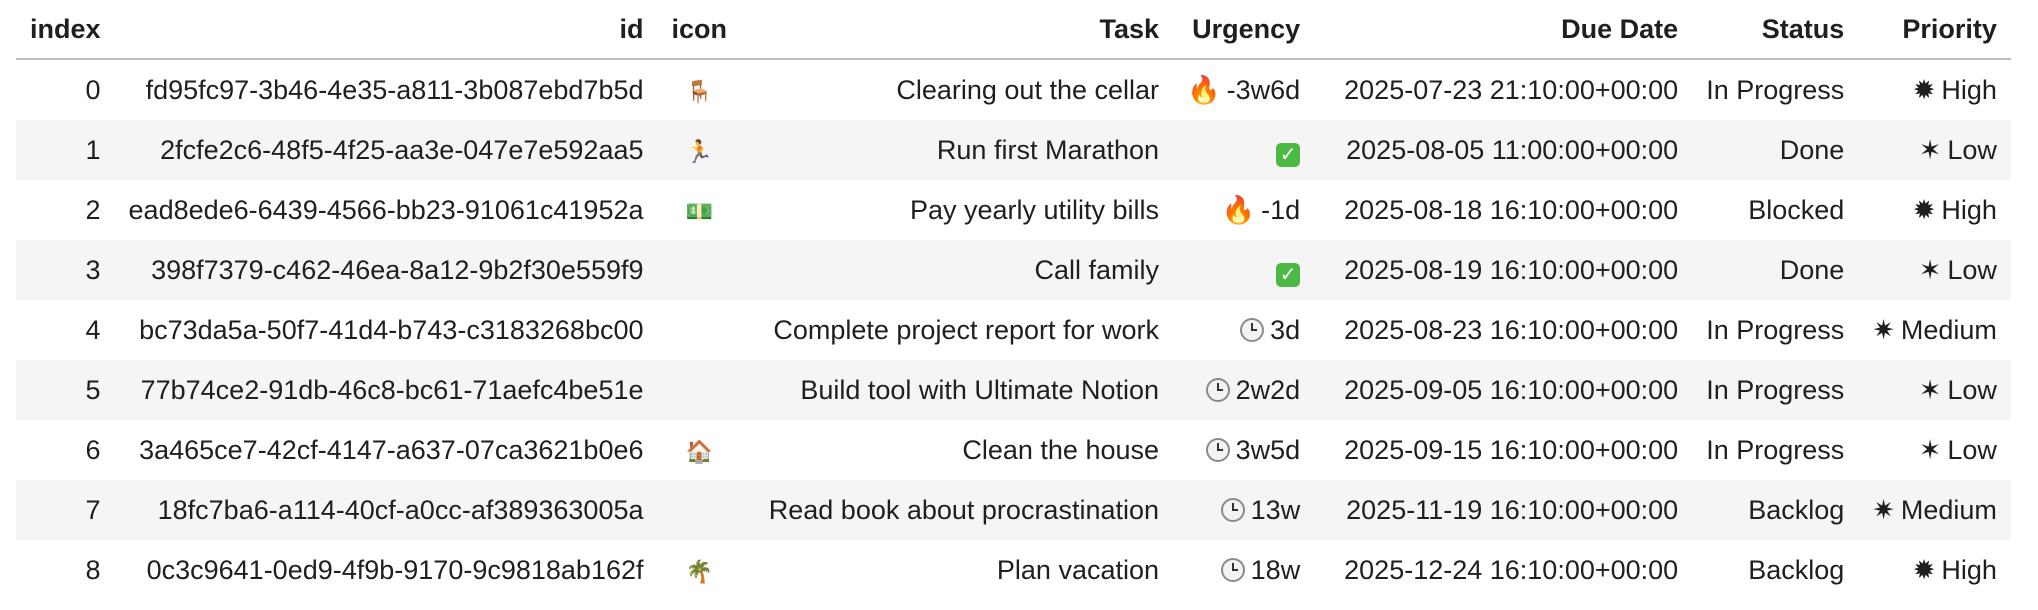  I want to click on urgency-value: -1d, so click(1281, 210).